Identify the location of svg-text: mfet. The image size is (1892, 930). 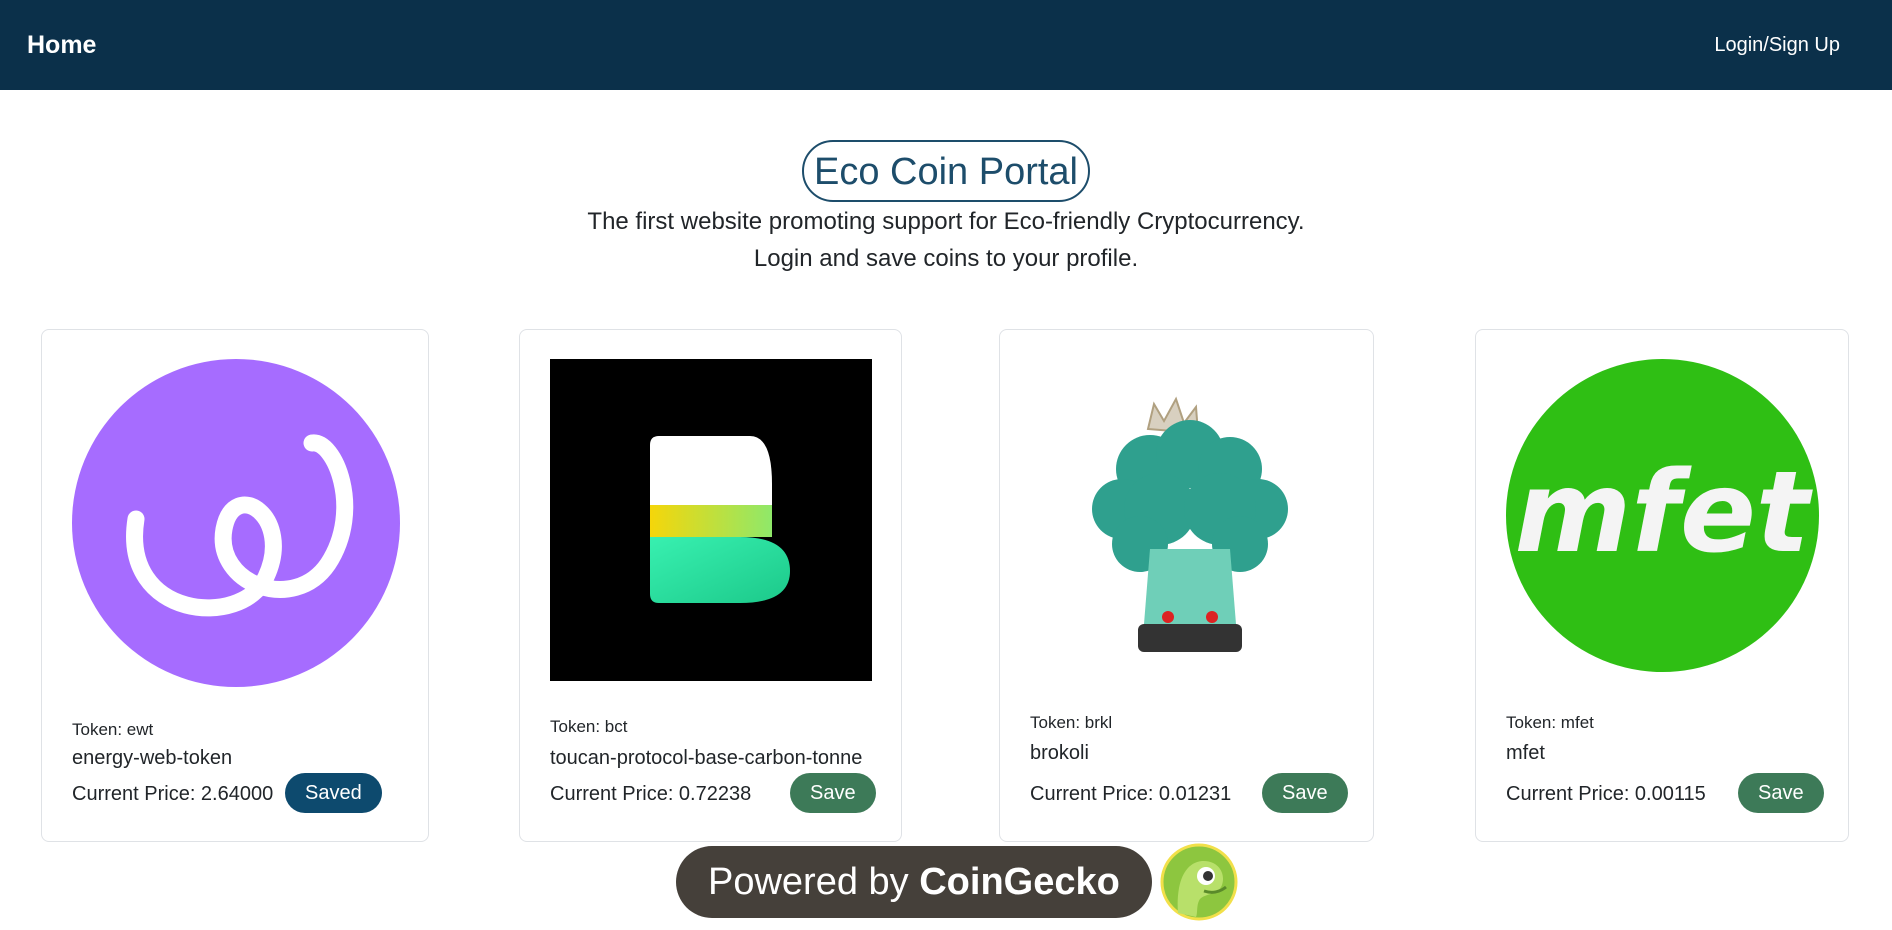
(1664, 513).